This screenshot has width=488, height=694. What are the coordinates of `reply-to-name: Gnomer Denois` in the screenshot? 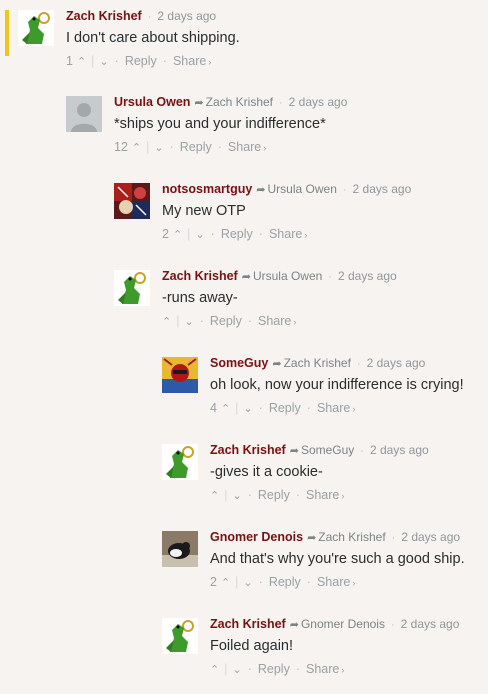 It's located at (343, 624).